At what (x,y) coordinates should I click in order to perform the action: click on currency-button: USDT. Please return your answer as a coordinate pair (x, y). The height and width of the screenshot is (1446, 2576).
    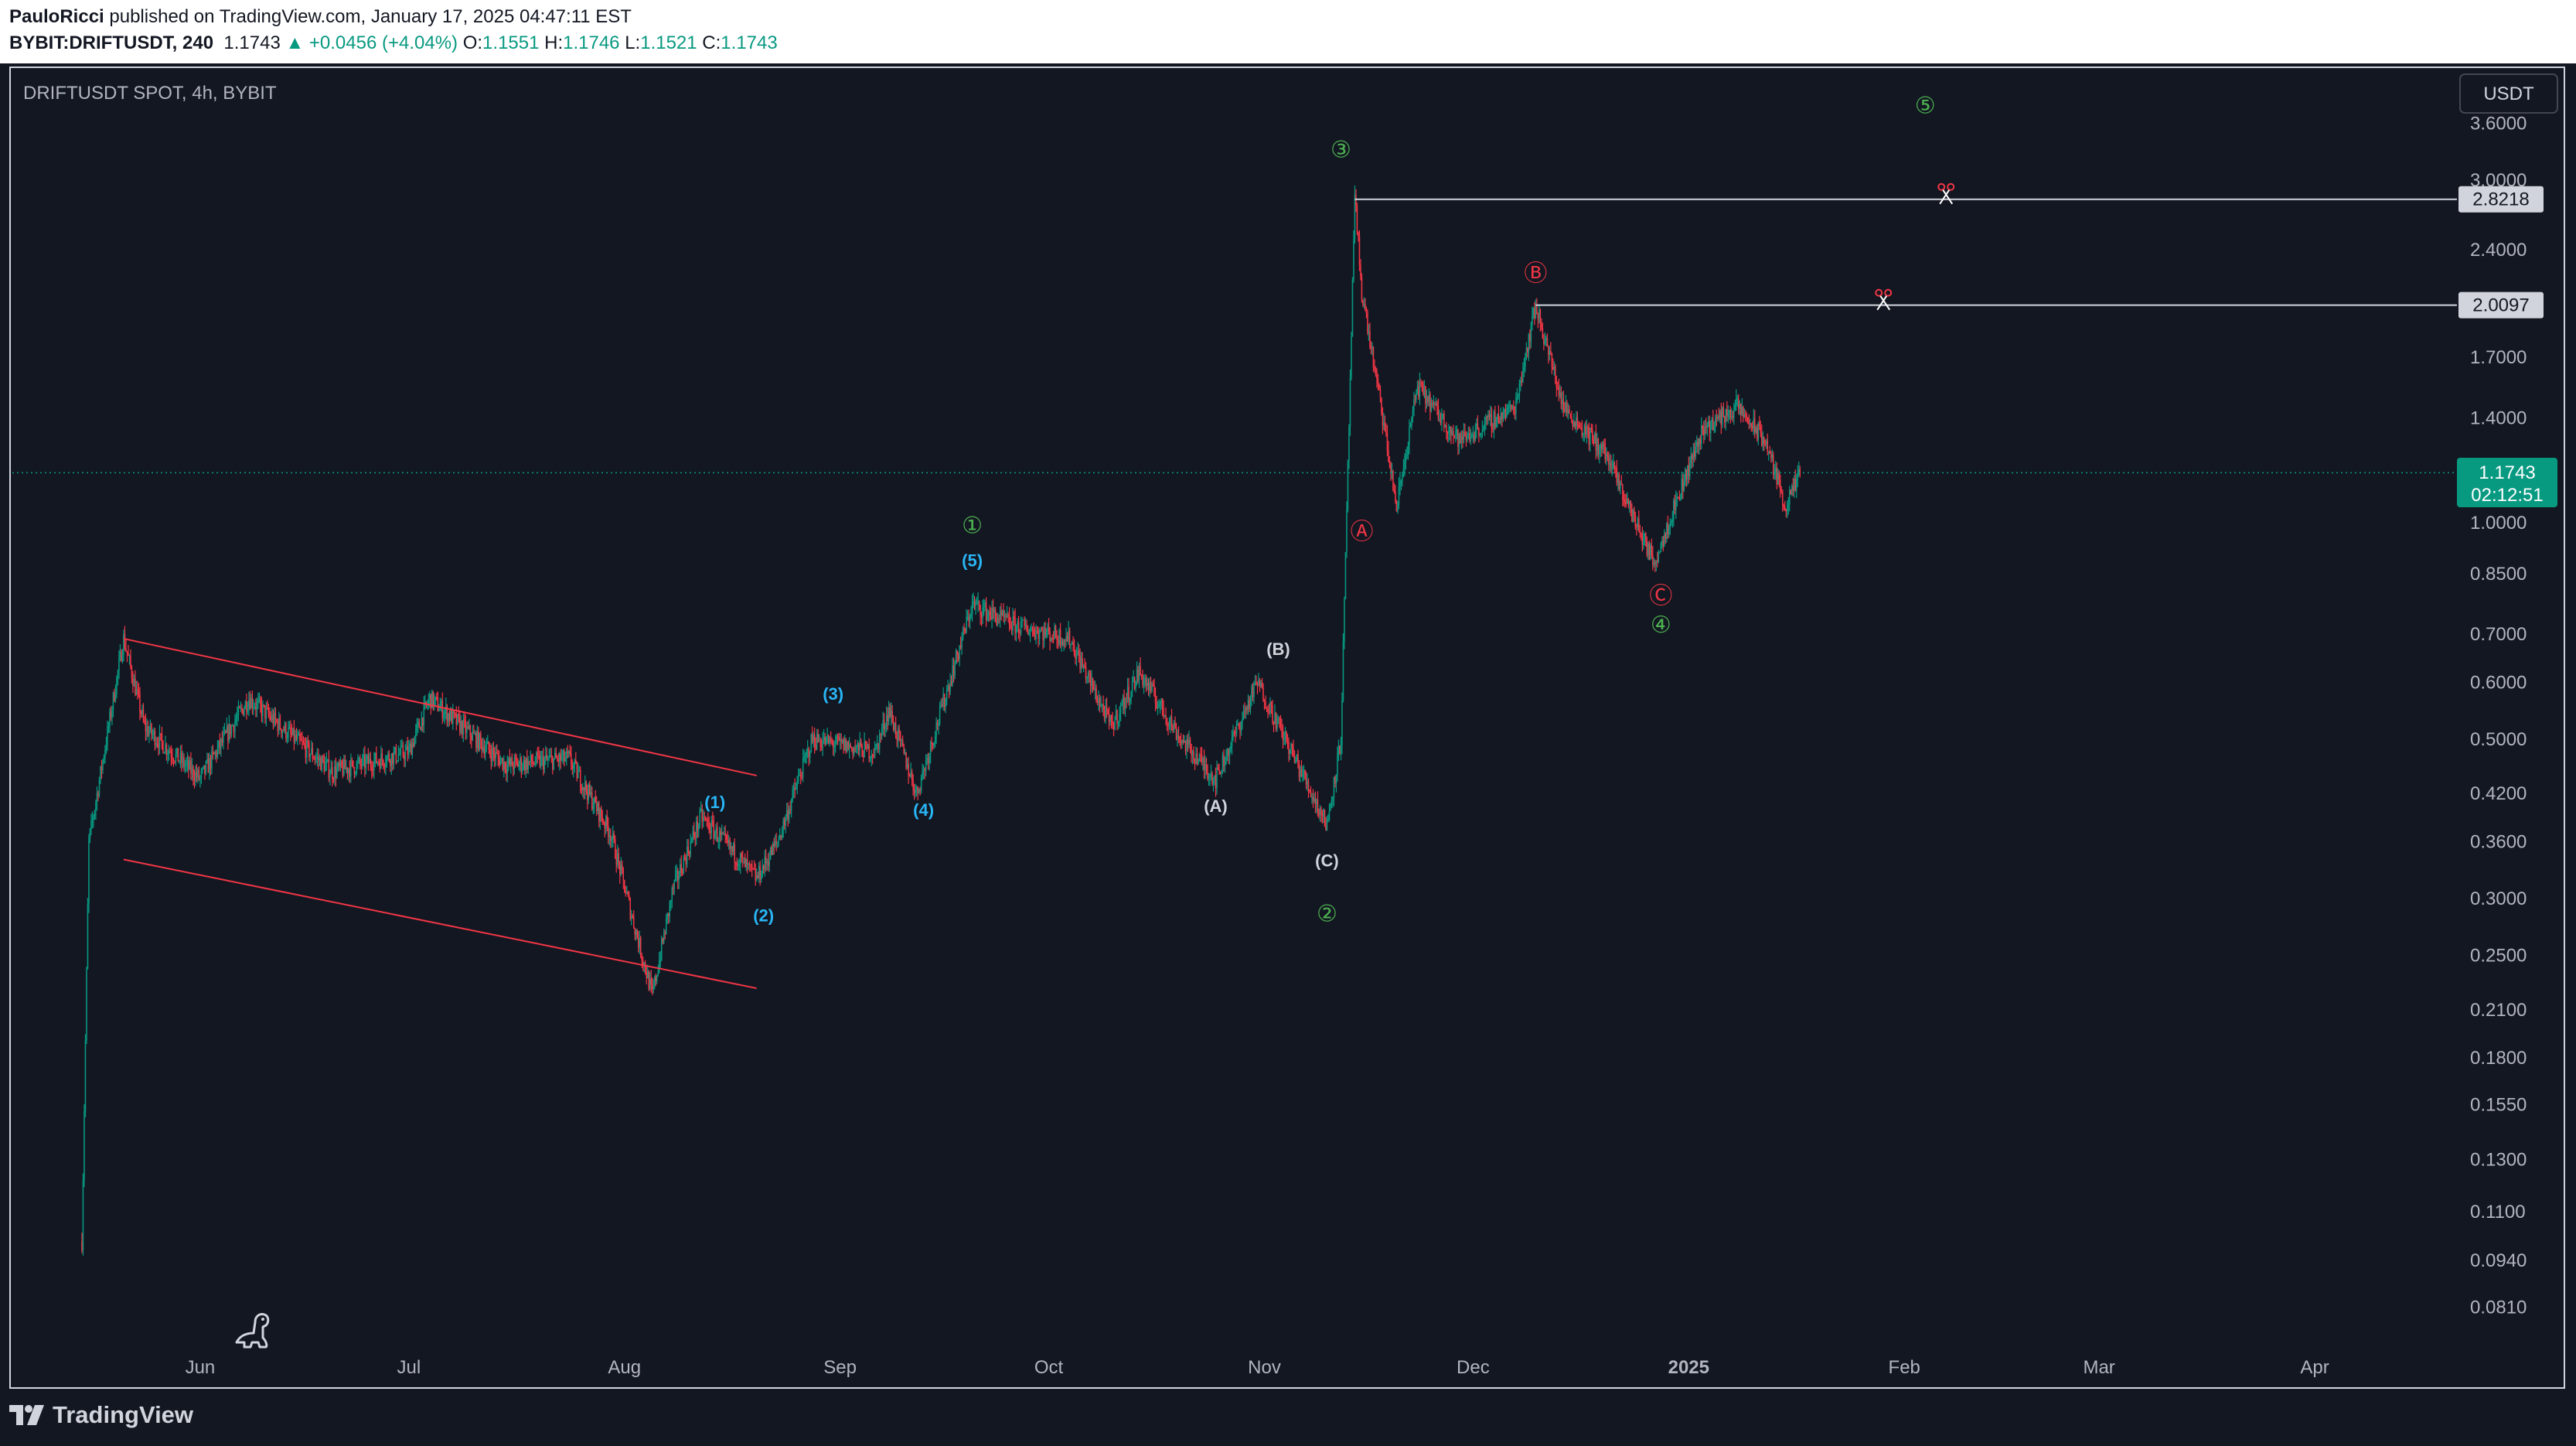
    Looking at the image, I should click on (2508, 94).